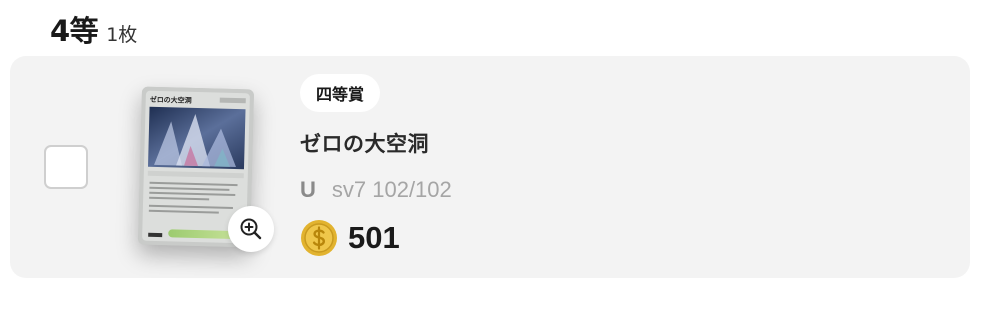 Image resolution: width=1002 pixels, height=316 pixels. I want to click on prize-badge: 四等賞, so click(340, 93).